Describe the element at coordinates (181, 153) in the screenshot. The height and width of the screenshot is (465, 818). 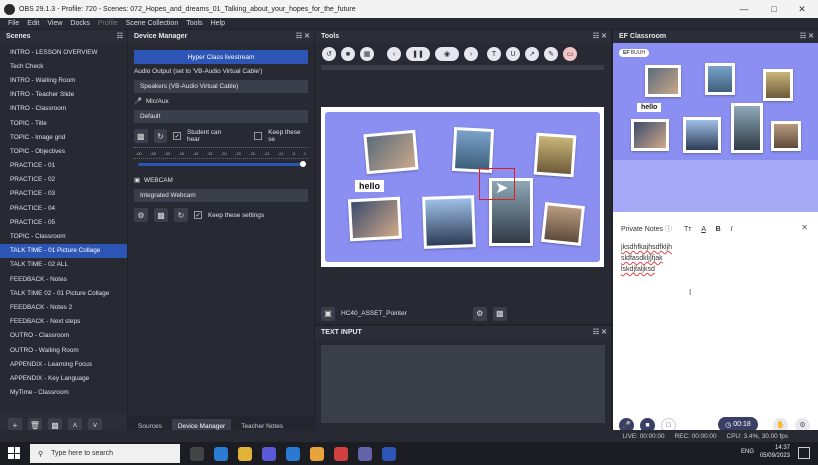
I see `meter-tick-label: -45` at that location.